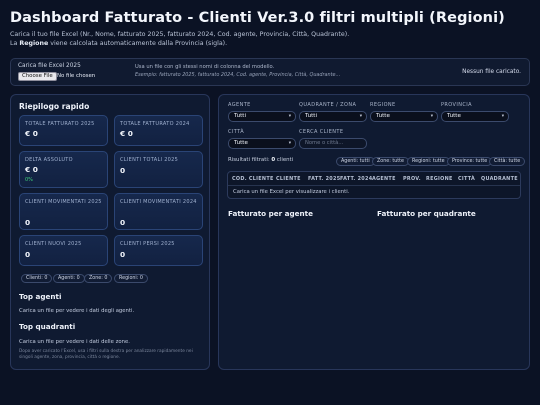  I want to click on reset-chip-agents: Agenti: tutti, so click(355, 161).